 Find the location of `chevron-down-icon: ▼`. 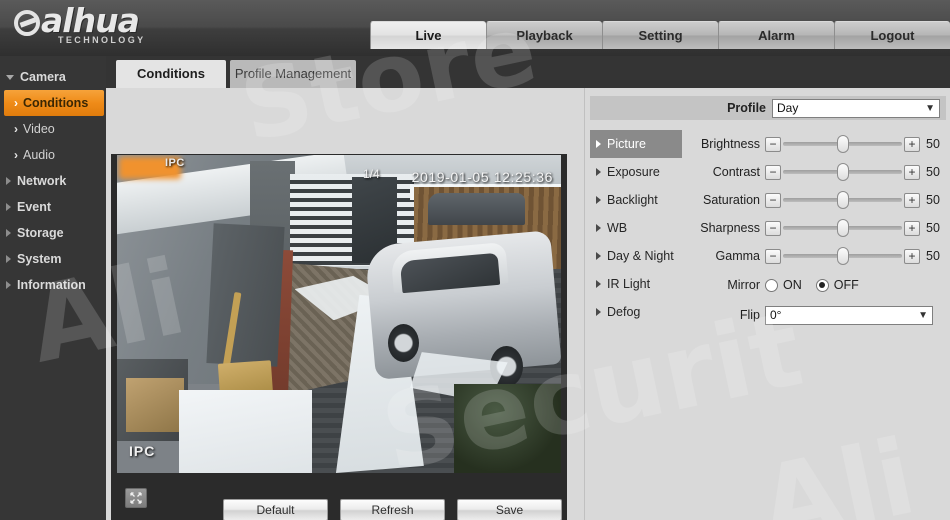

chevron-down-icon: ▼ is located at coordinates (930, 108).